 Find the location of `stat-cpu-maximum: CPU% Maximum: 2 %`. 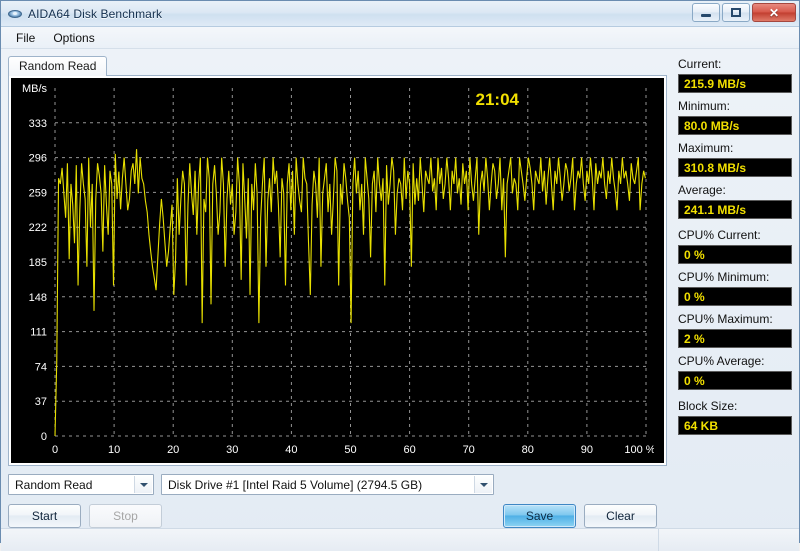

stat-cpu-maximum: CPU% Maximum: 2 % is located at coordinates (735, 329).